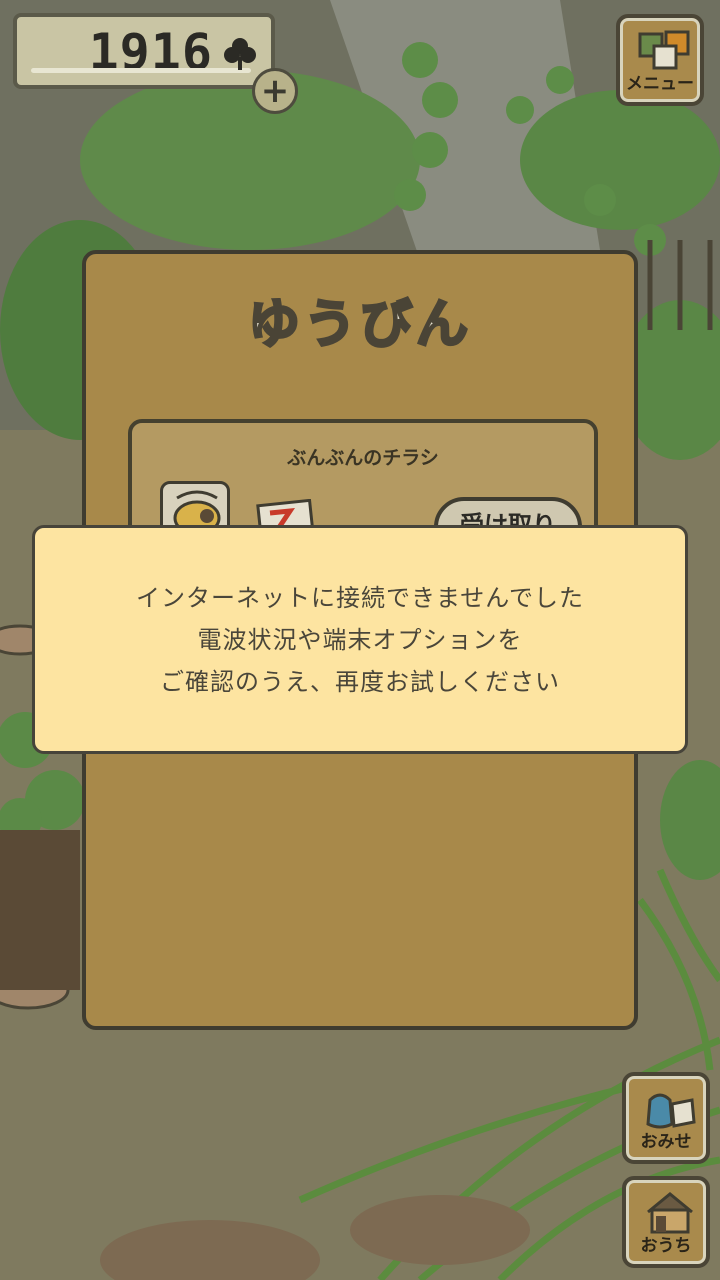  I want to click on home-button: おうち, so click(666, 1222).